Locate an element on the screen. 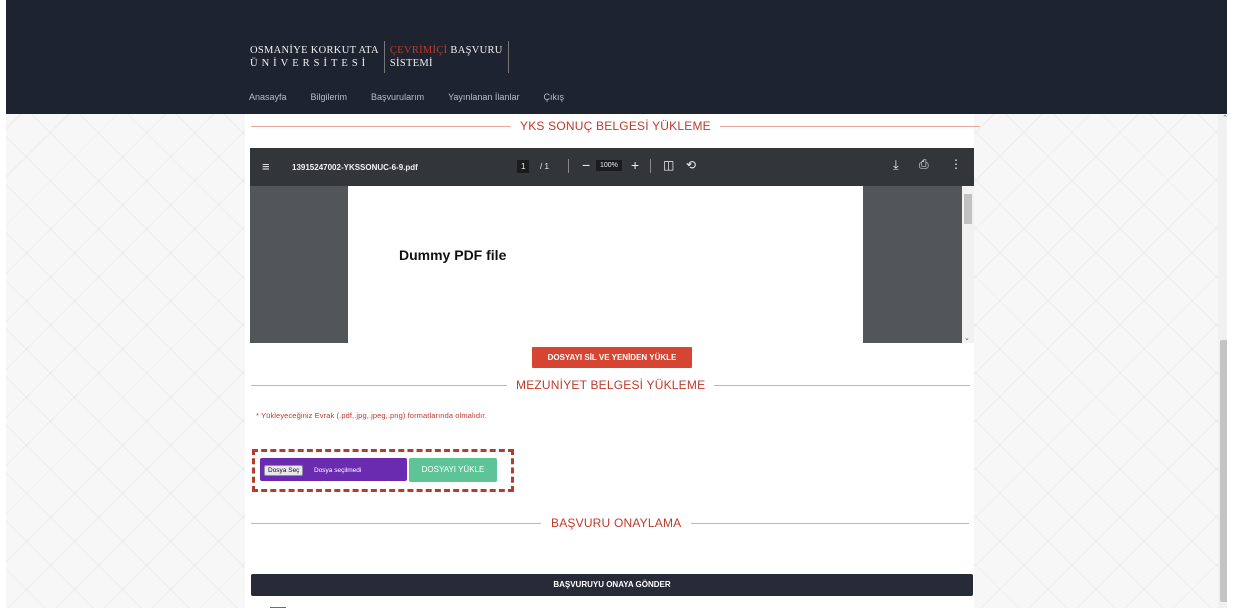  left-edge is located at coordinates (3, 306).